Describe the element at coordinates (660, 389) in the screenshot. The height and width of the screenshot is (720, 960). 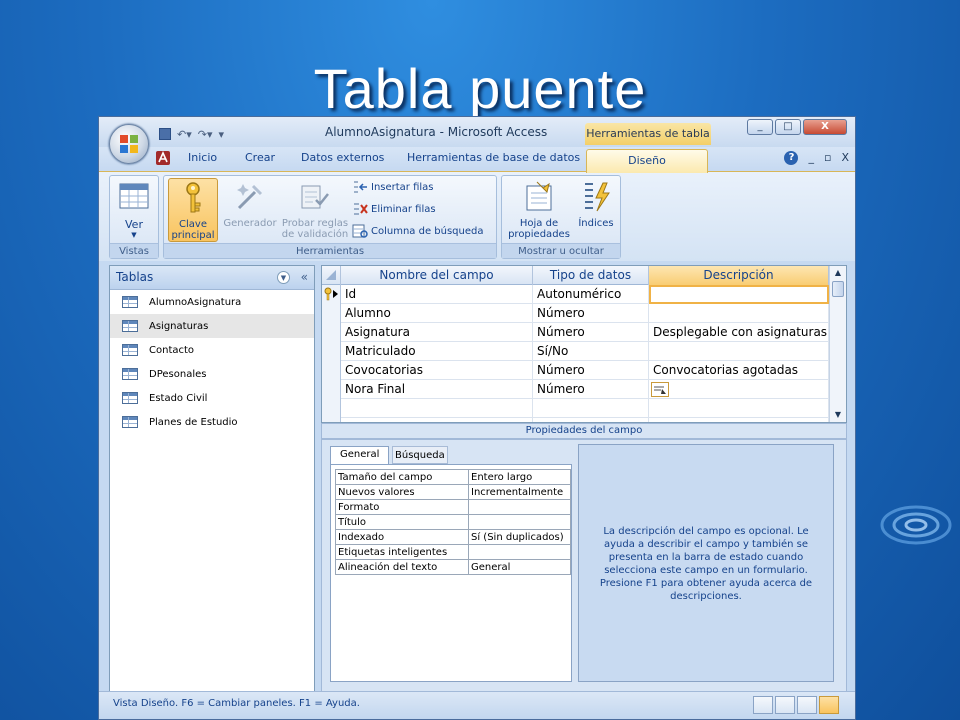
I see `property-update-icon` at that location.